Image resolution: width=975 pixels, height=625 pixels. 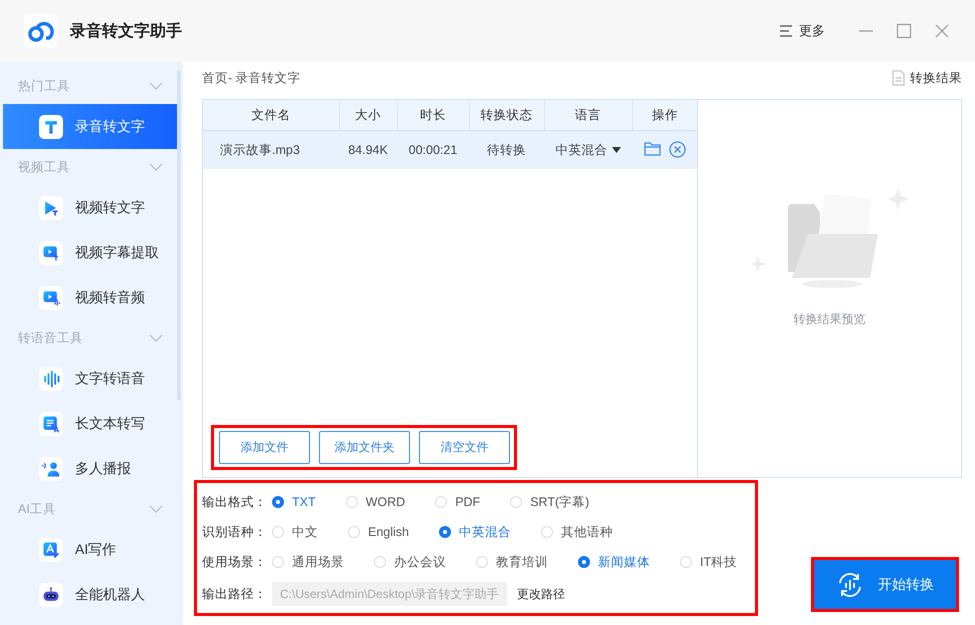 I want to click on table-cell: 00:00:21, so click(x=433, y=149).